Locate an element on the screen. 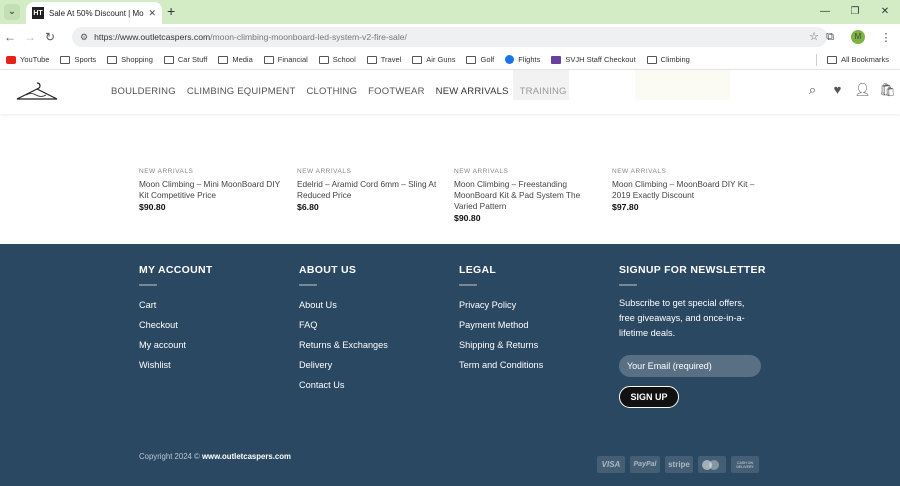  back-arrow-icon: ← is located at coordinates (10, 37).